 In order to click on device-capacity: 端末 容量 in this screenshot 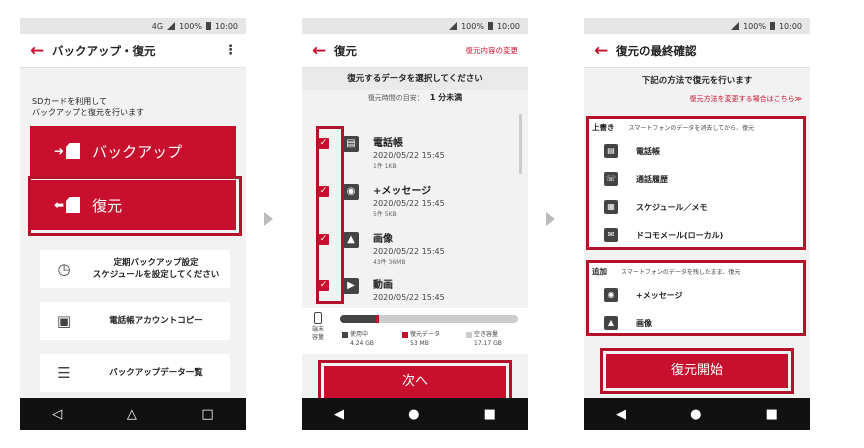, I will do `click(318, 327)`.